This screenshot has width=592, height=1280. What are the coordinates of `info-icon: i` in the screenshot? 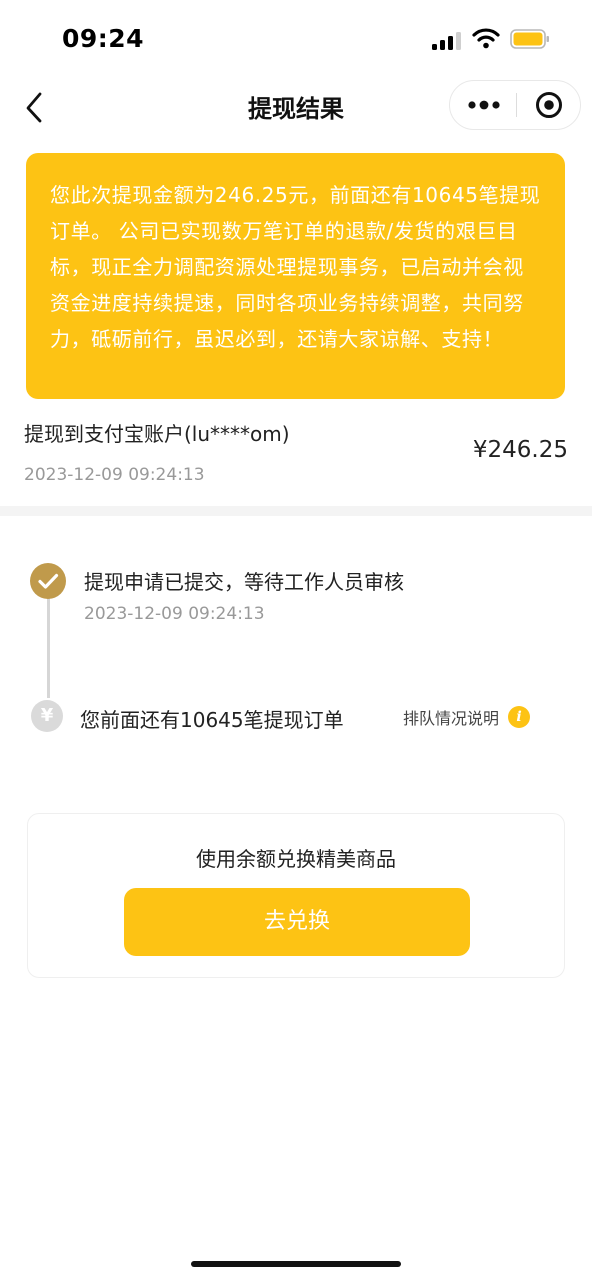 It's located at (519, 717).